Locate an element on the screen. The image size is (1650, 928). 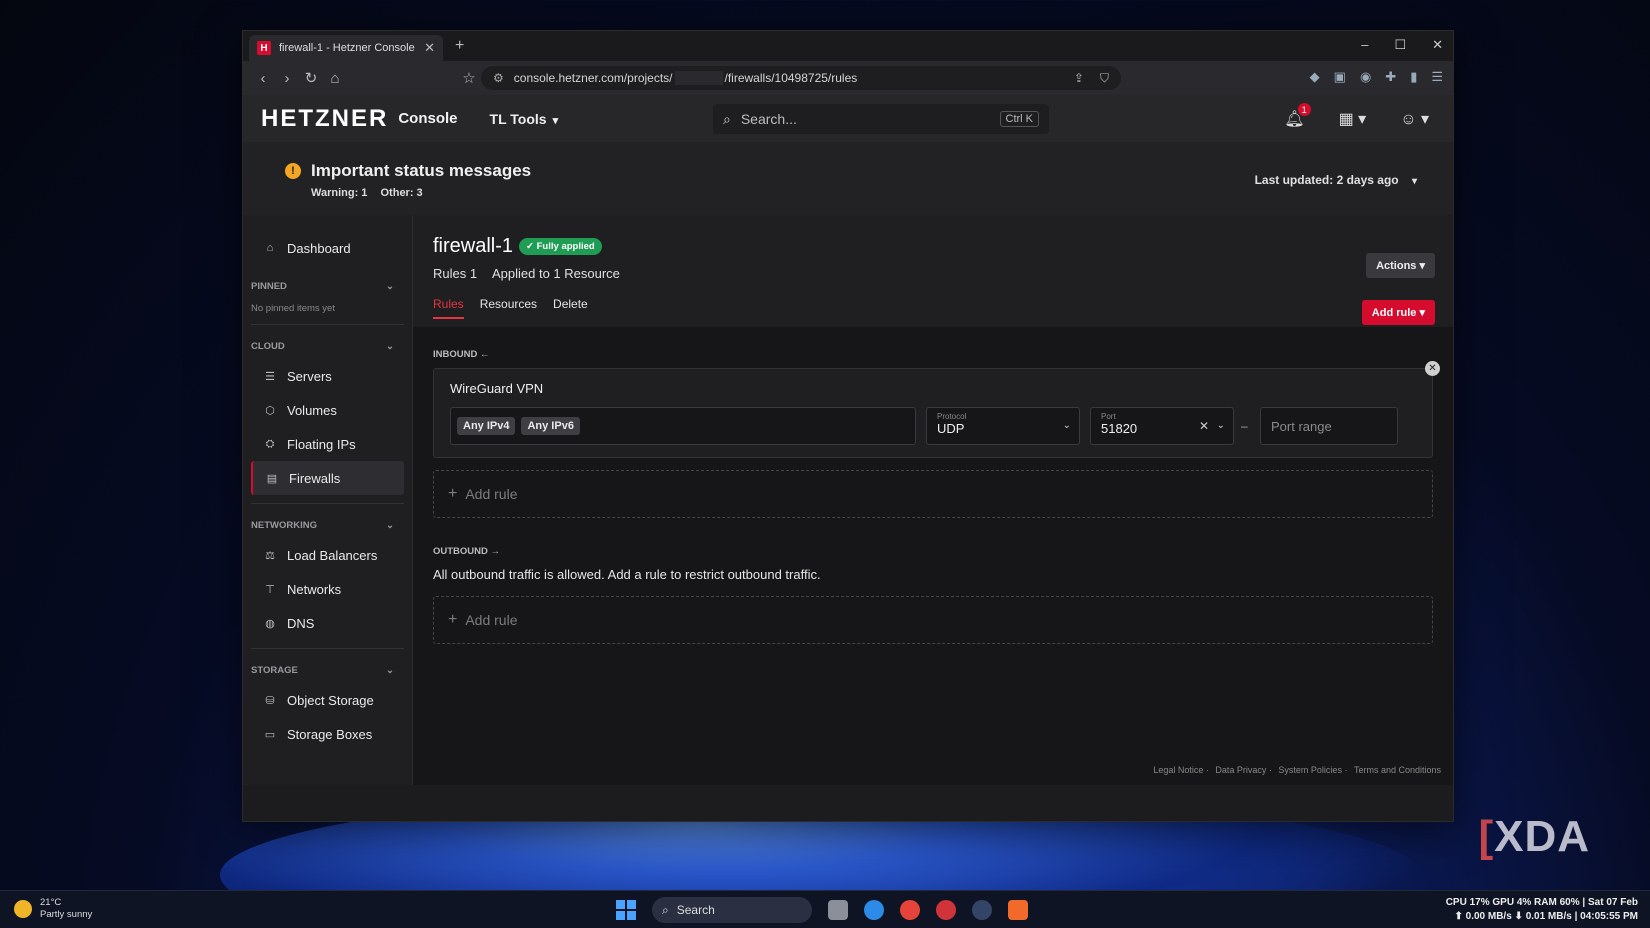
sidebar-item-load-balancers: ⚖ Load Balancers is located at coordinates (327, 555).